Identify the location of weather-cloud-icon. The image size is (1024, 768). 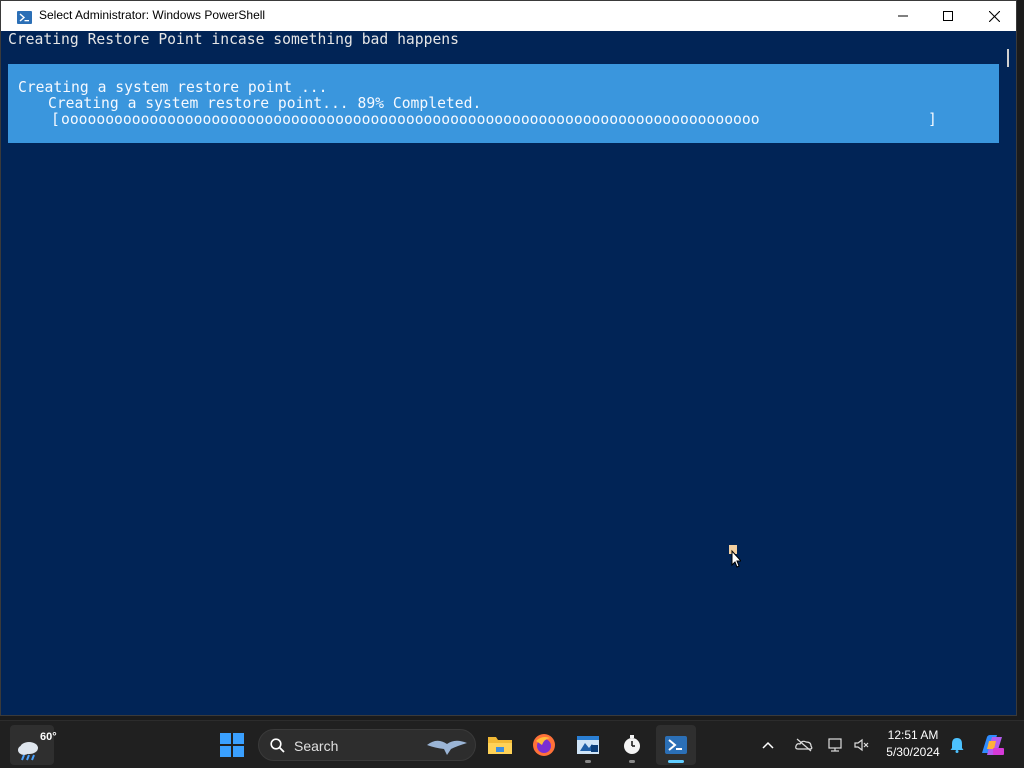
(28, 751).